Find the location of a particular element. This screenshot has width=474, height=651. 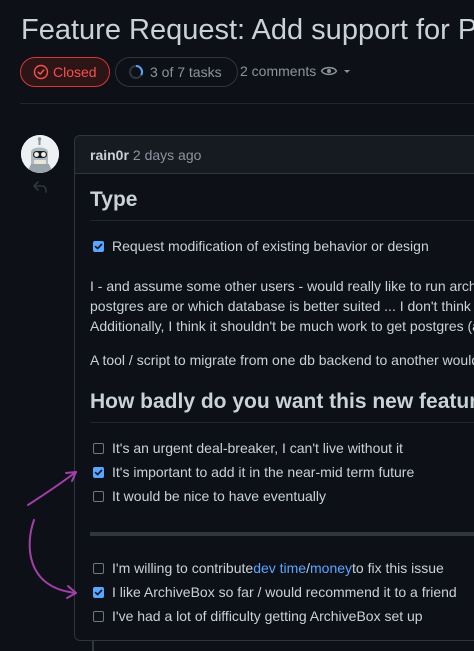

closed-circle-icon is located at coordinates (41, 72).